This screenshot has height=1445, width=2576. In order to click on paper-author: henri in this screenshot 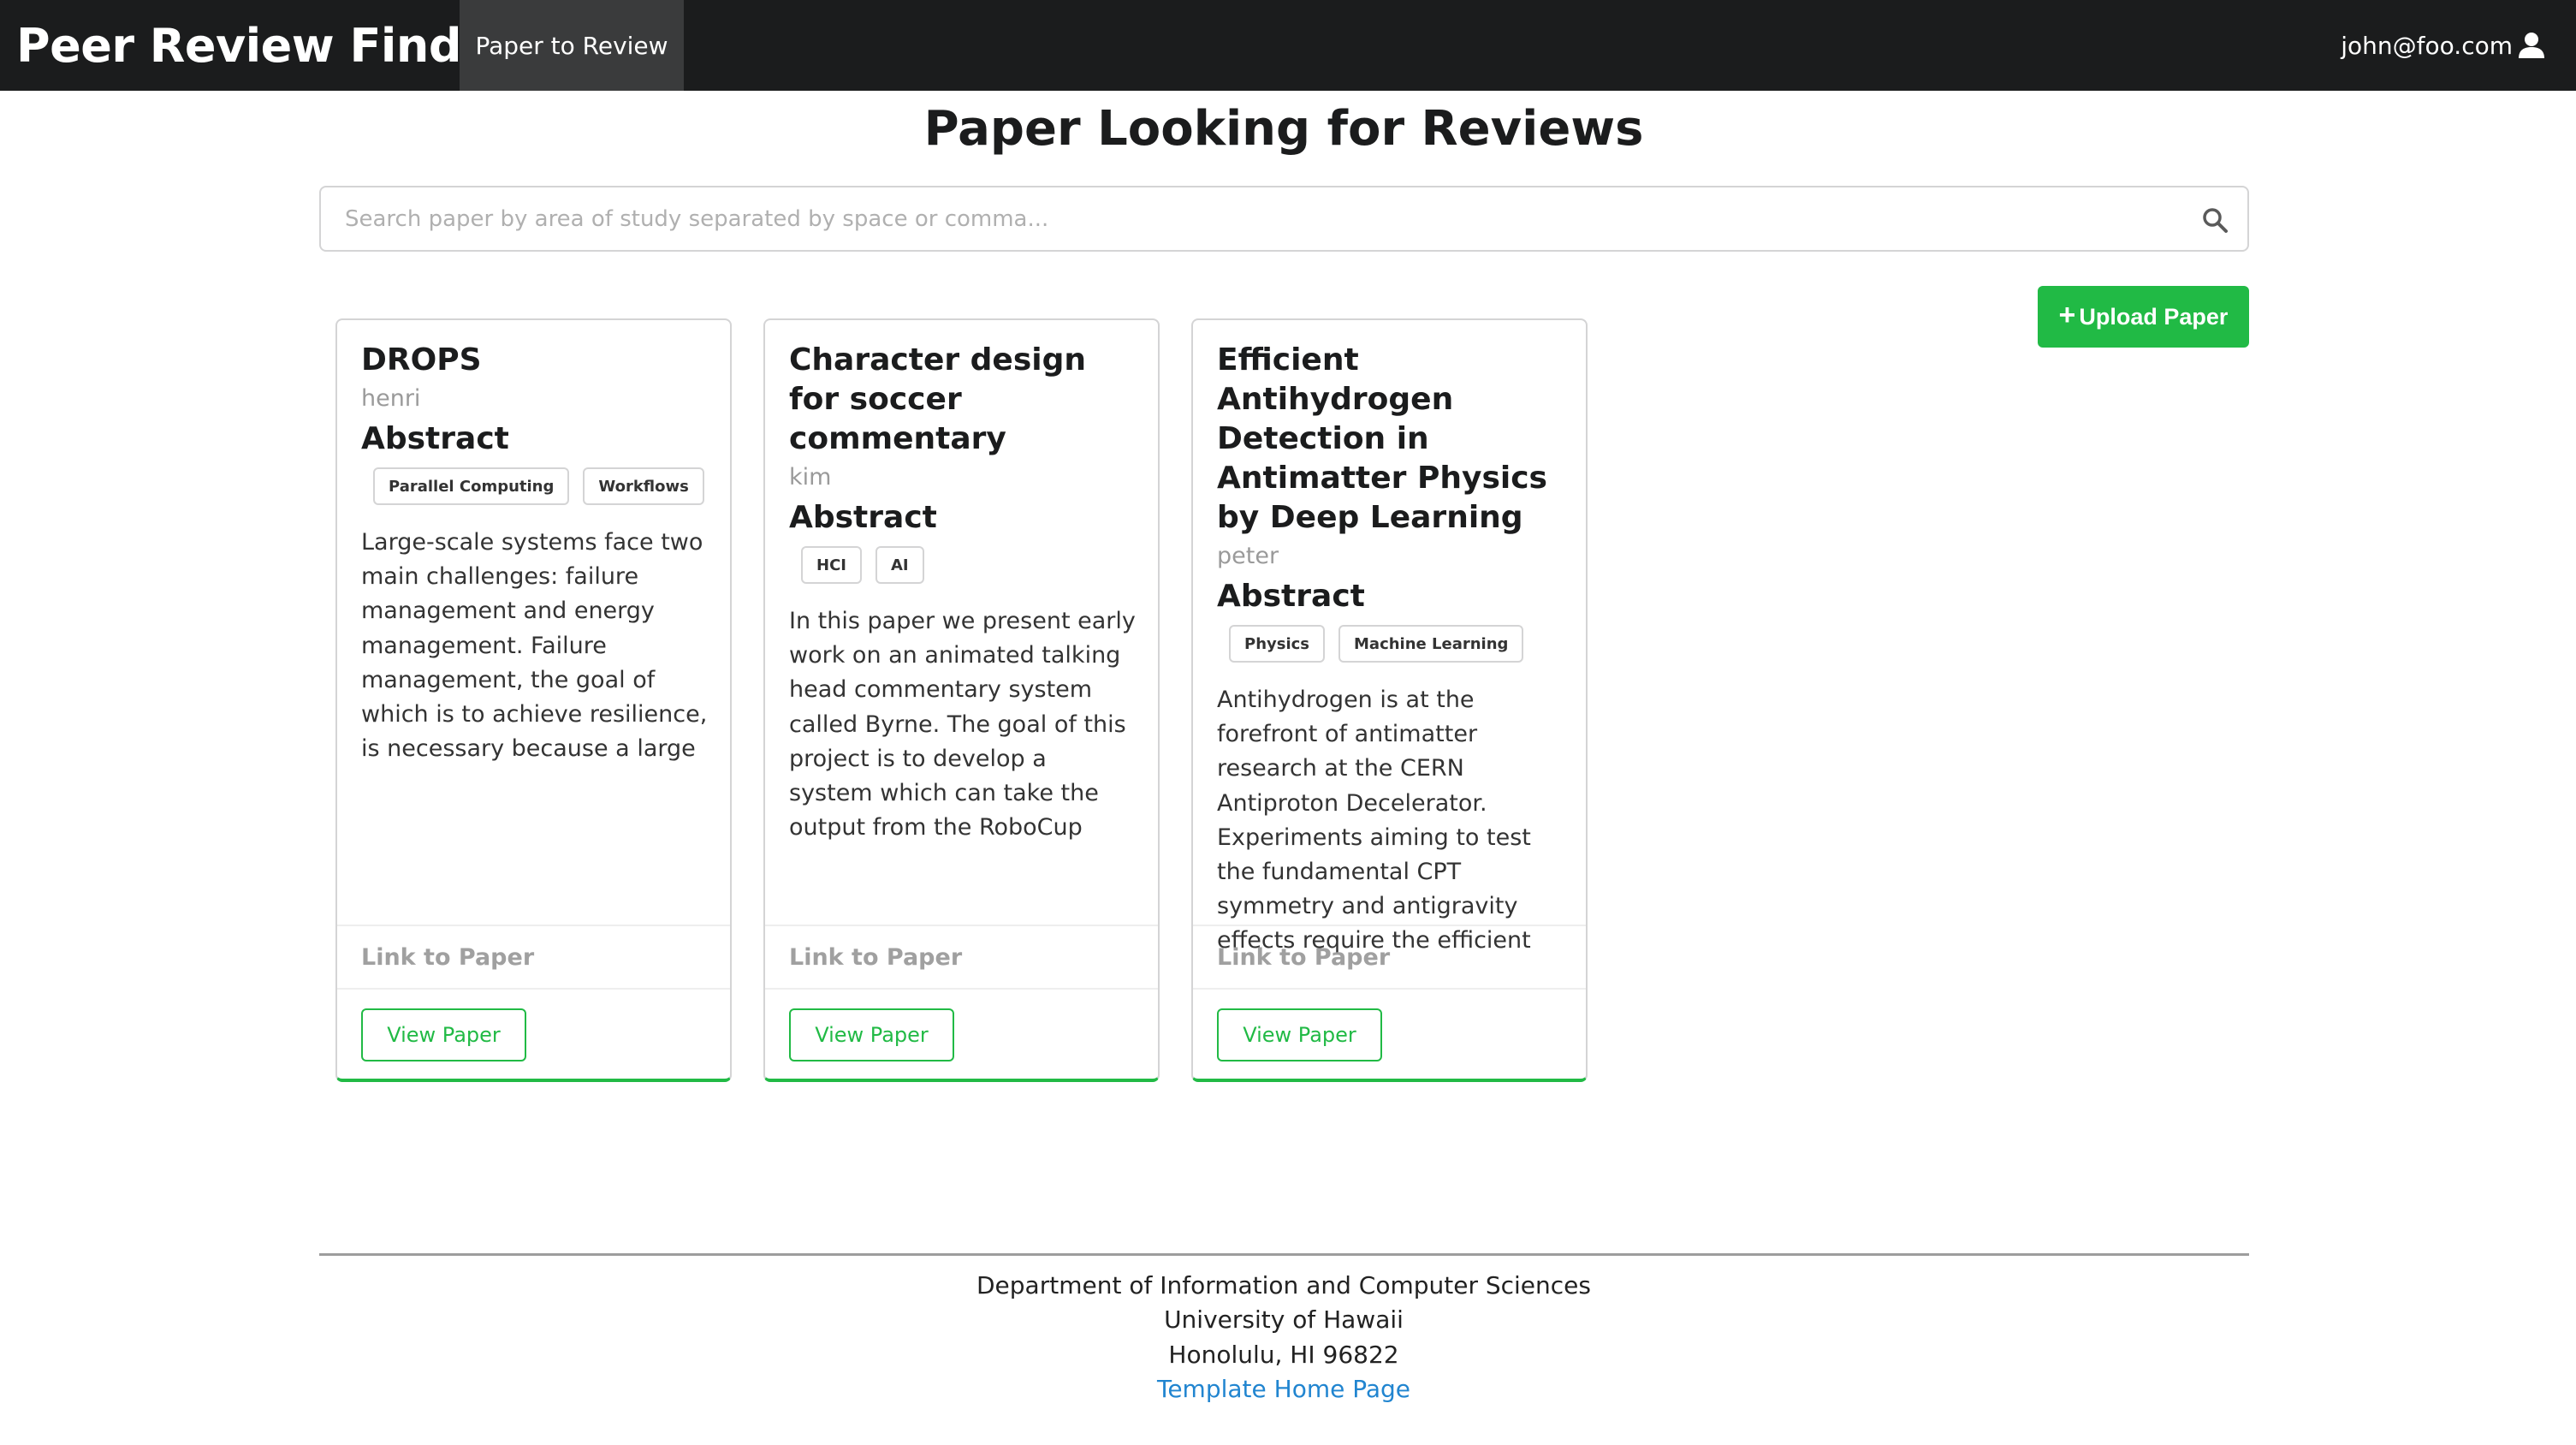, I will do `click(391, 398)`.